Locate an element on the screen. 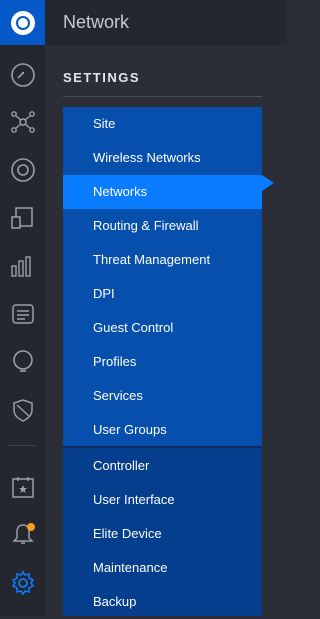 The height and width of the screenshot is (619, 320). map-icon is located at coordinates (22, 362).